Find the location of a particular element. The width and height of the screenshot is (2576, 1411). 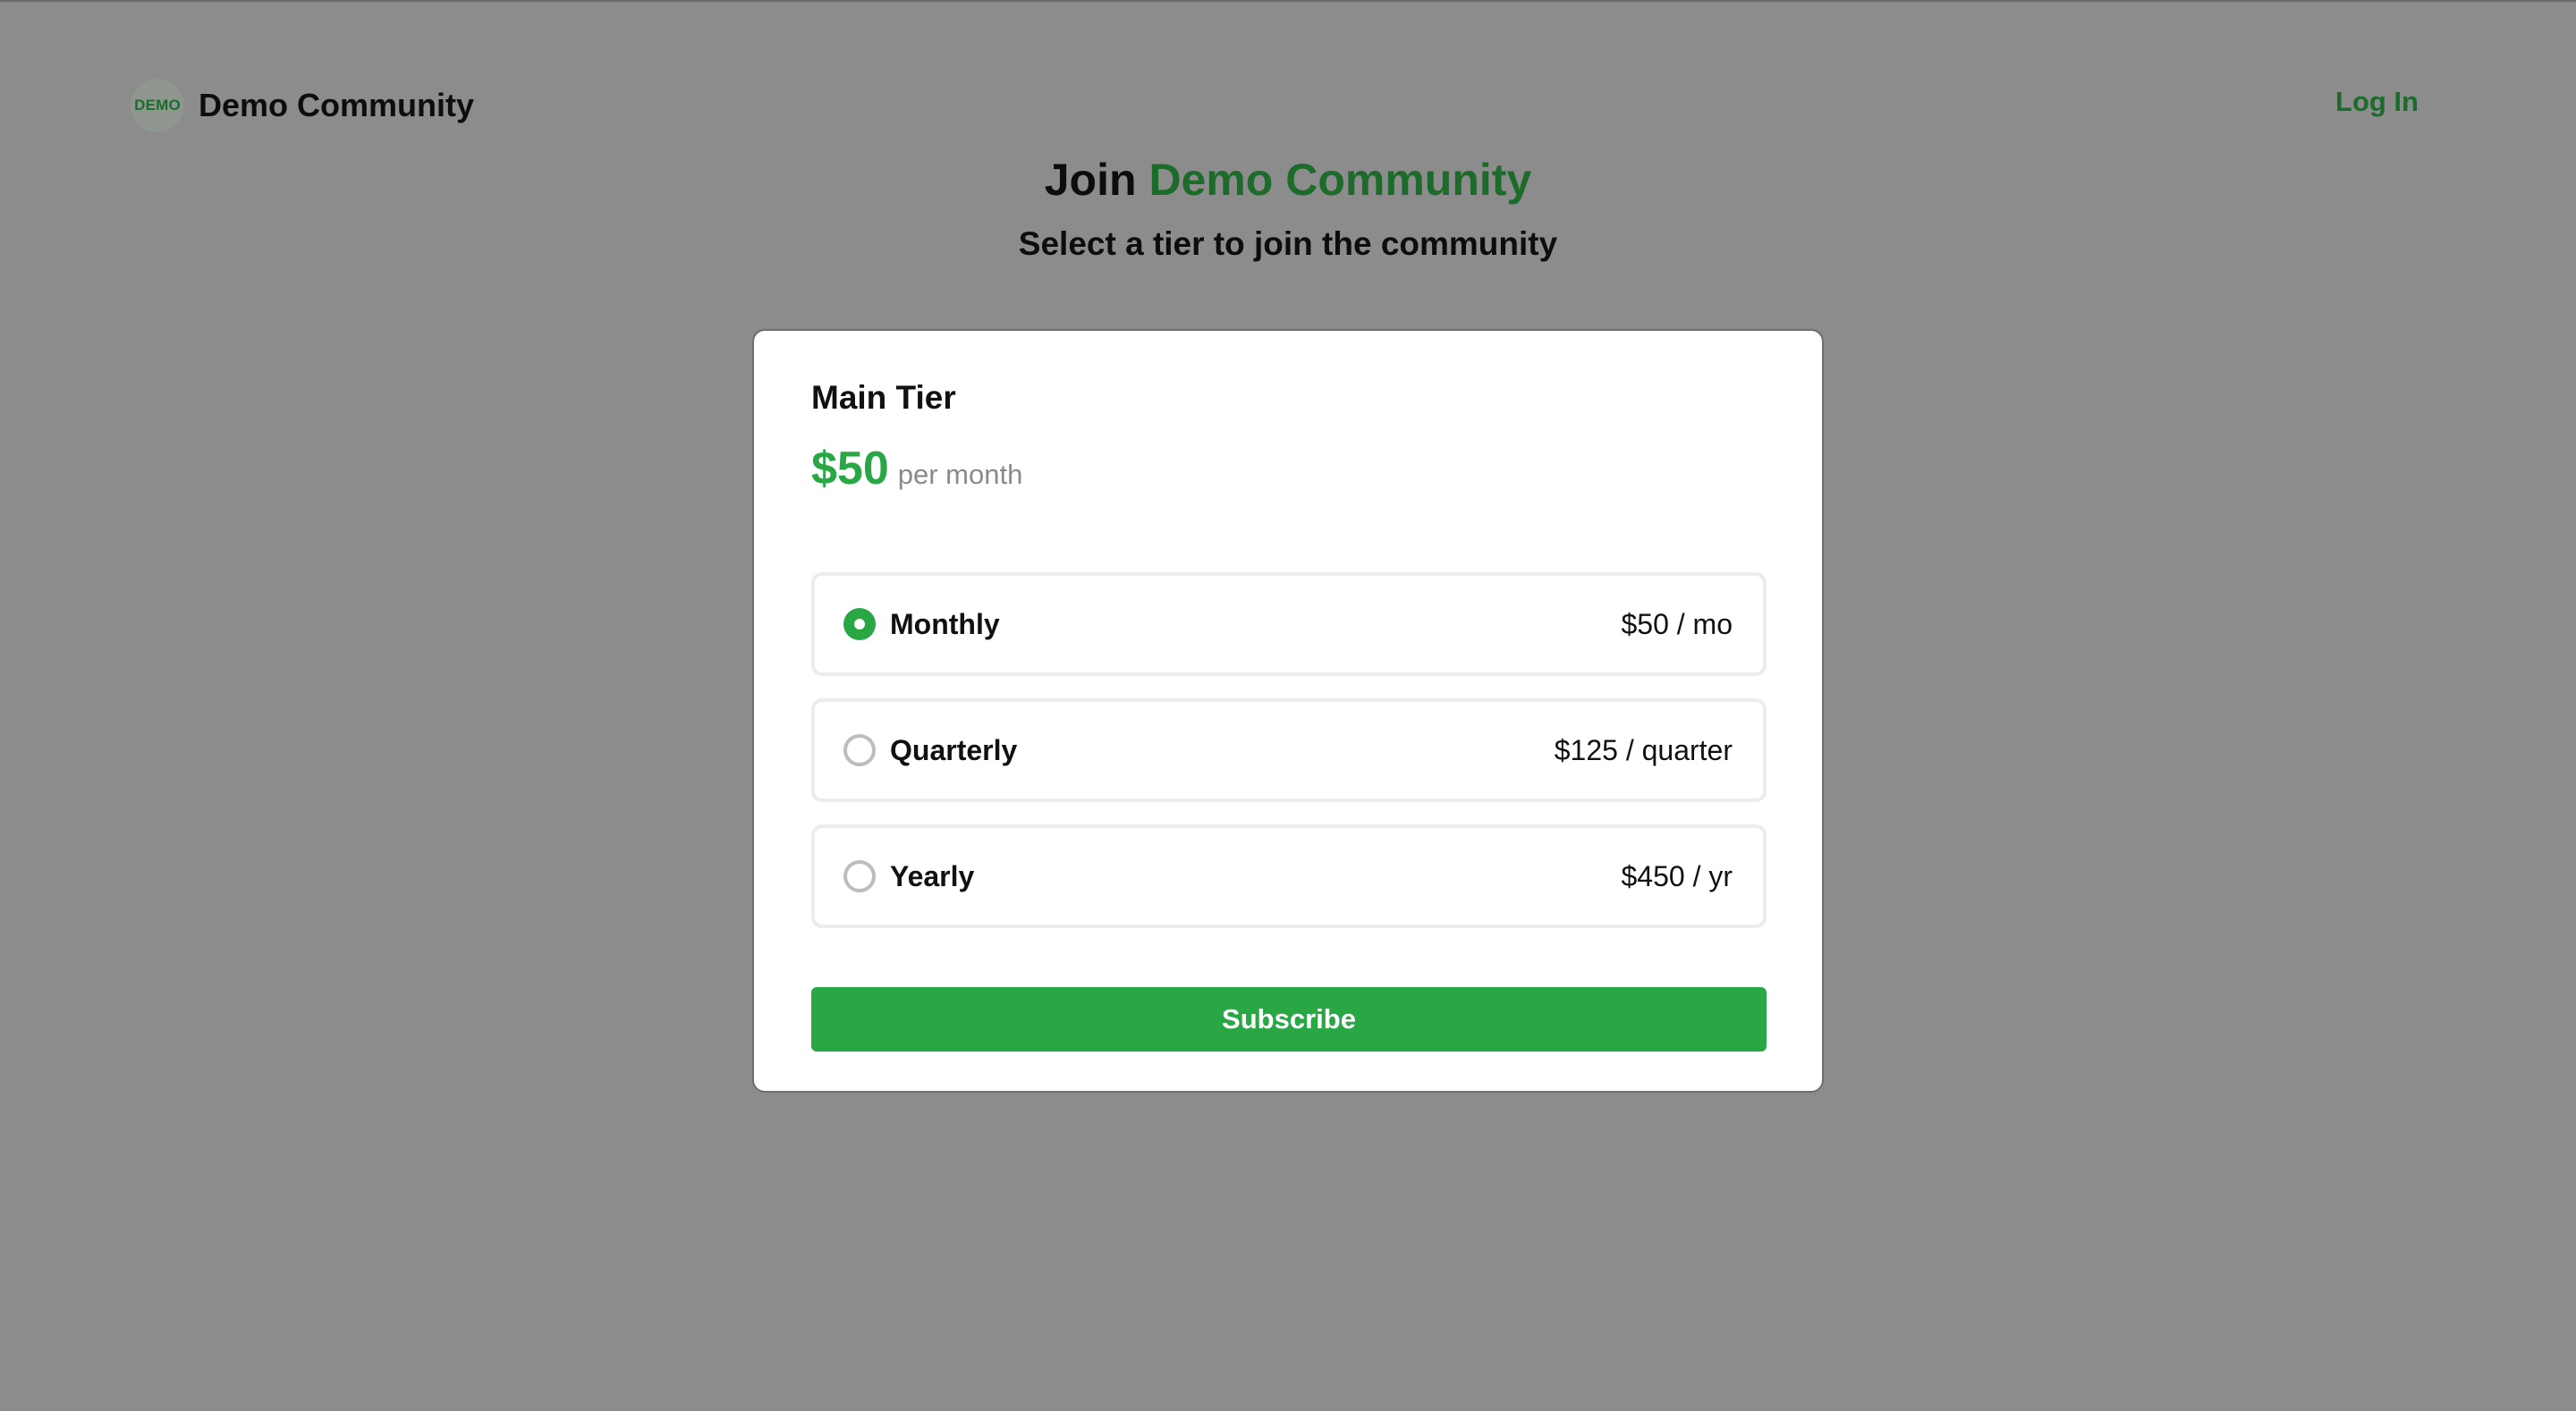

billing-option-label: Quarterly is located at coordinates (954, 749).